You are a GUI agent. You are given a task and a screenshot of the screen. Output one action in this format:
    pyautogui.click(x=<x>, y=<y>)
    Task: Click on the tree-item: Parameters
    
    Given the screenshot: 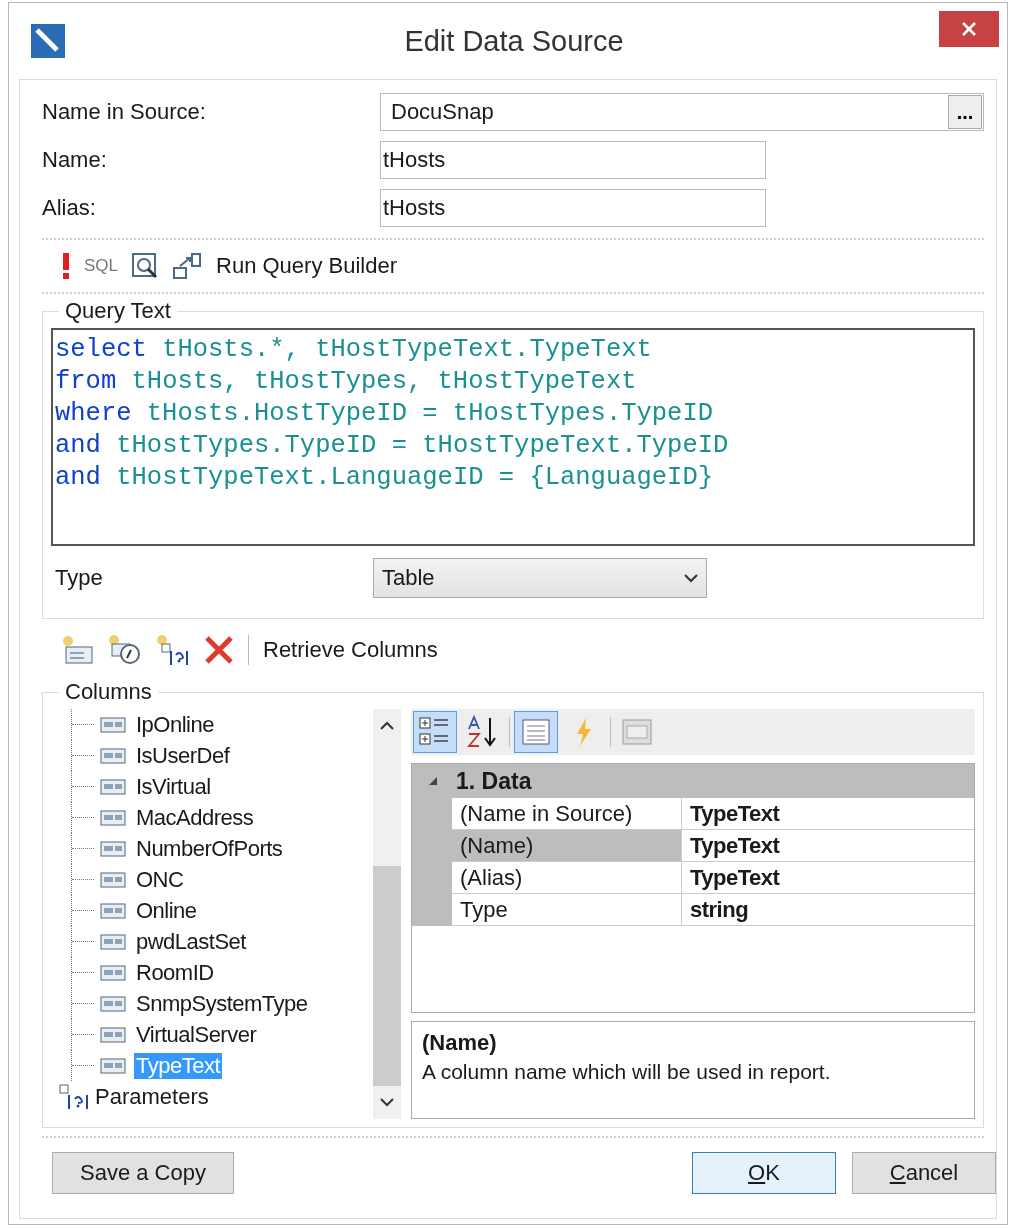 What is the action you would take?
    pyautogui.click(x=152, y=1097)
    